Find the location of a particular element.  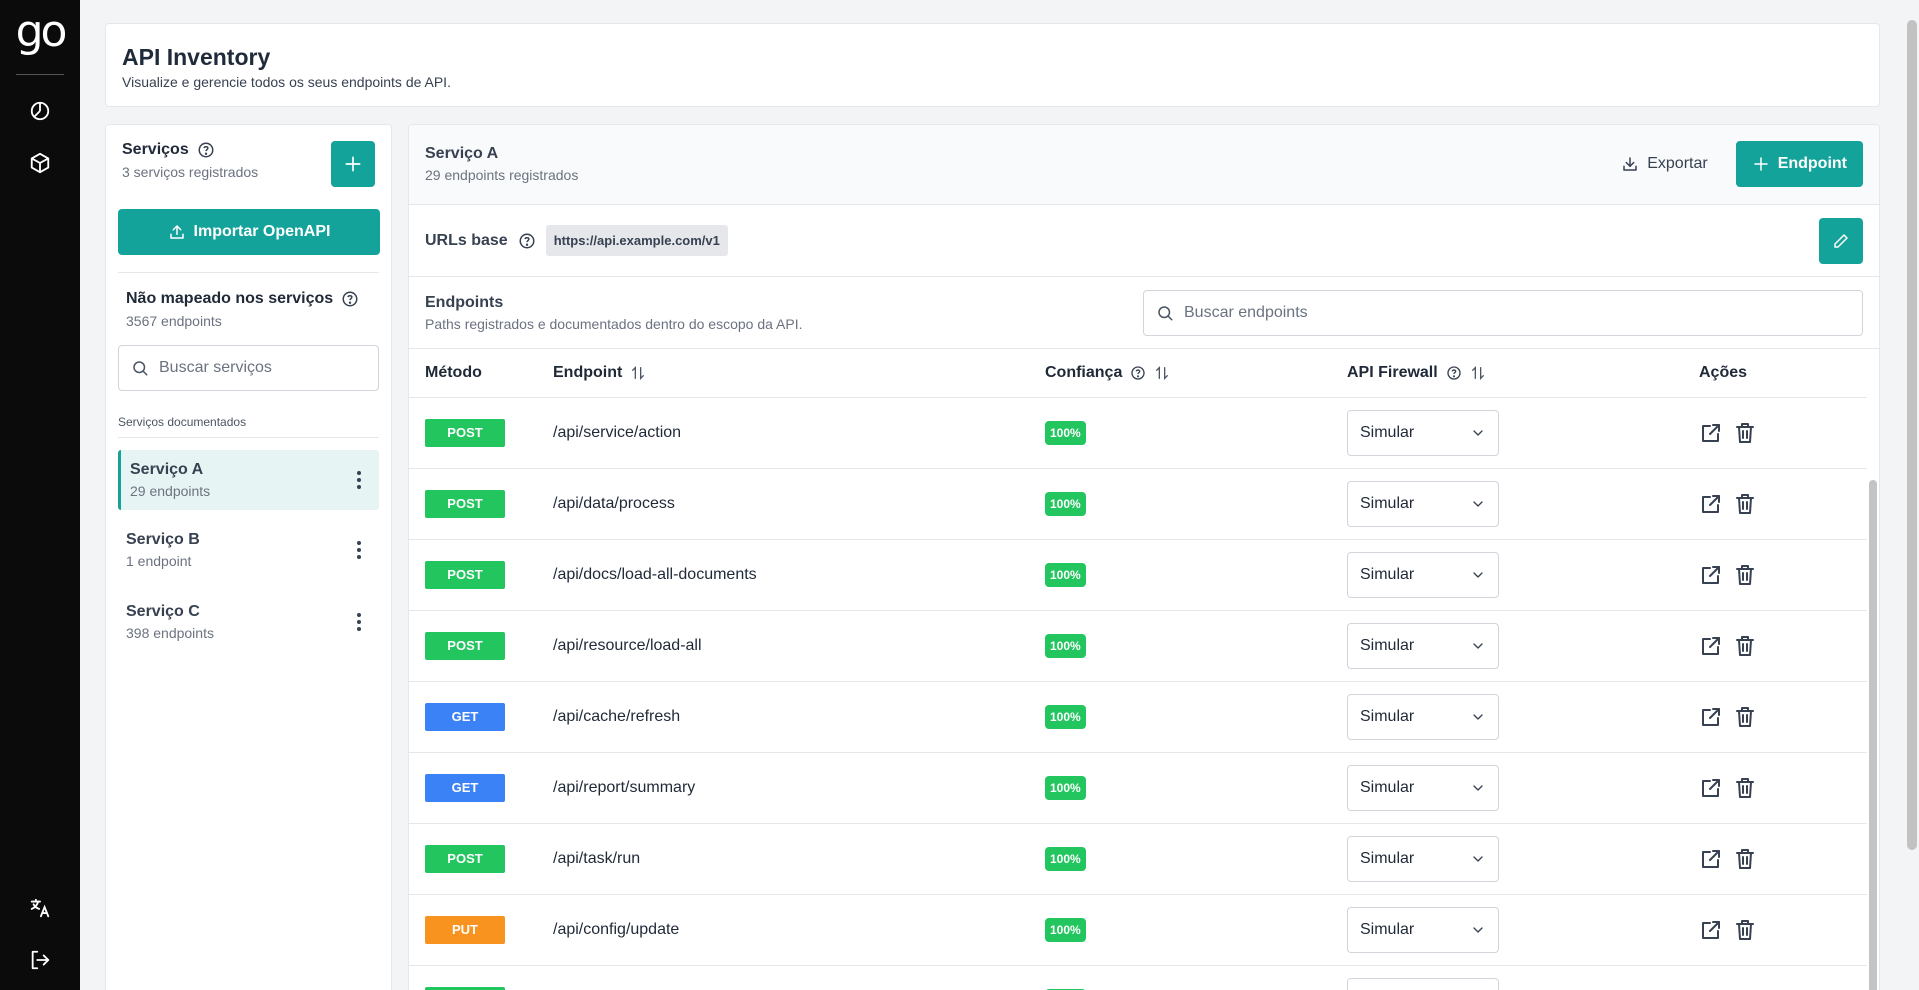

page-scrollbar is located at coordinates (1912, 435).